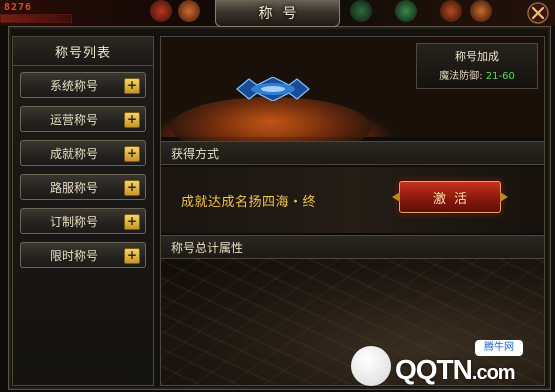 The width and height of the screenshot is (555, 392). I want to click on top-left-readout: 8276, so click(18, 7).